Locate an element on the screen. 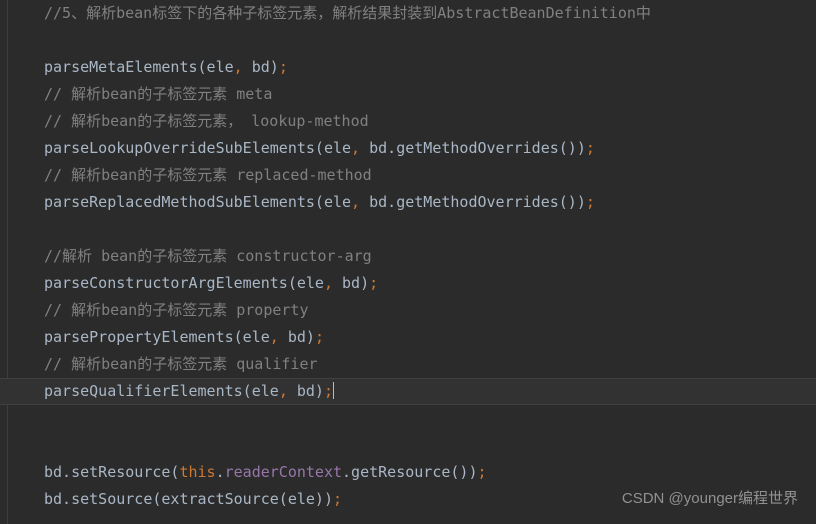 Image resolution: width=816 pixels, height=524 pixels. code-token: bd.setResource( is located at coordinates (112, 472).